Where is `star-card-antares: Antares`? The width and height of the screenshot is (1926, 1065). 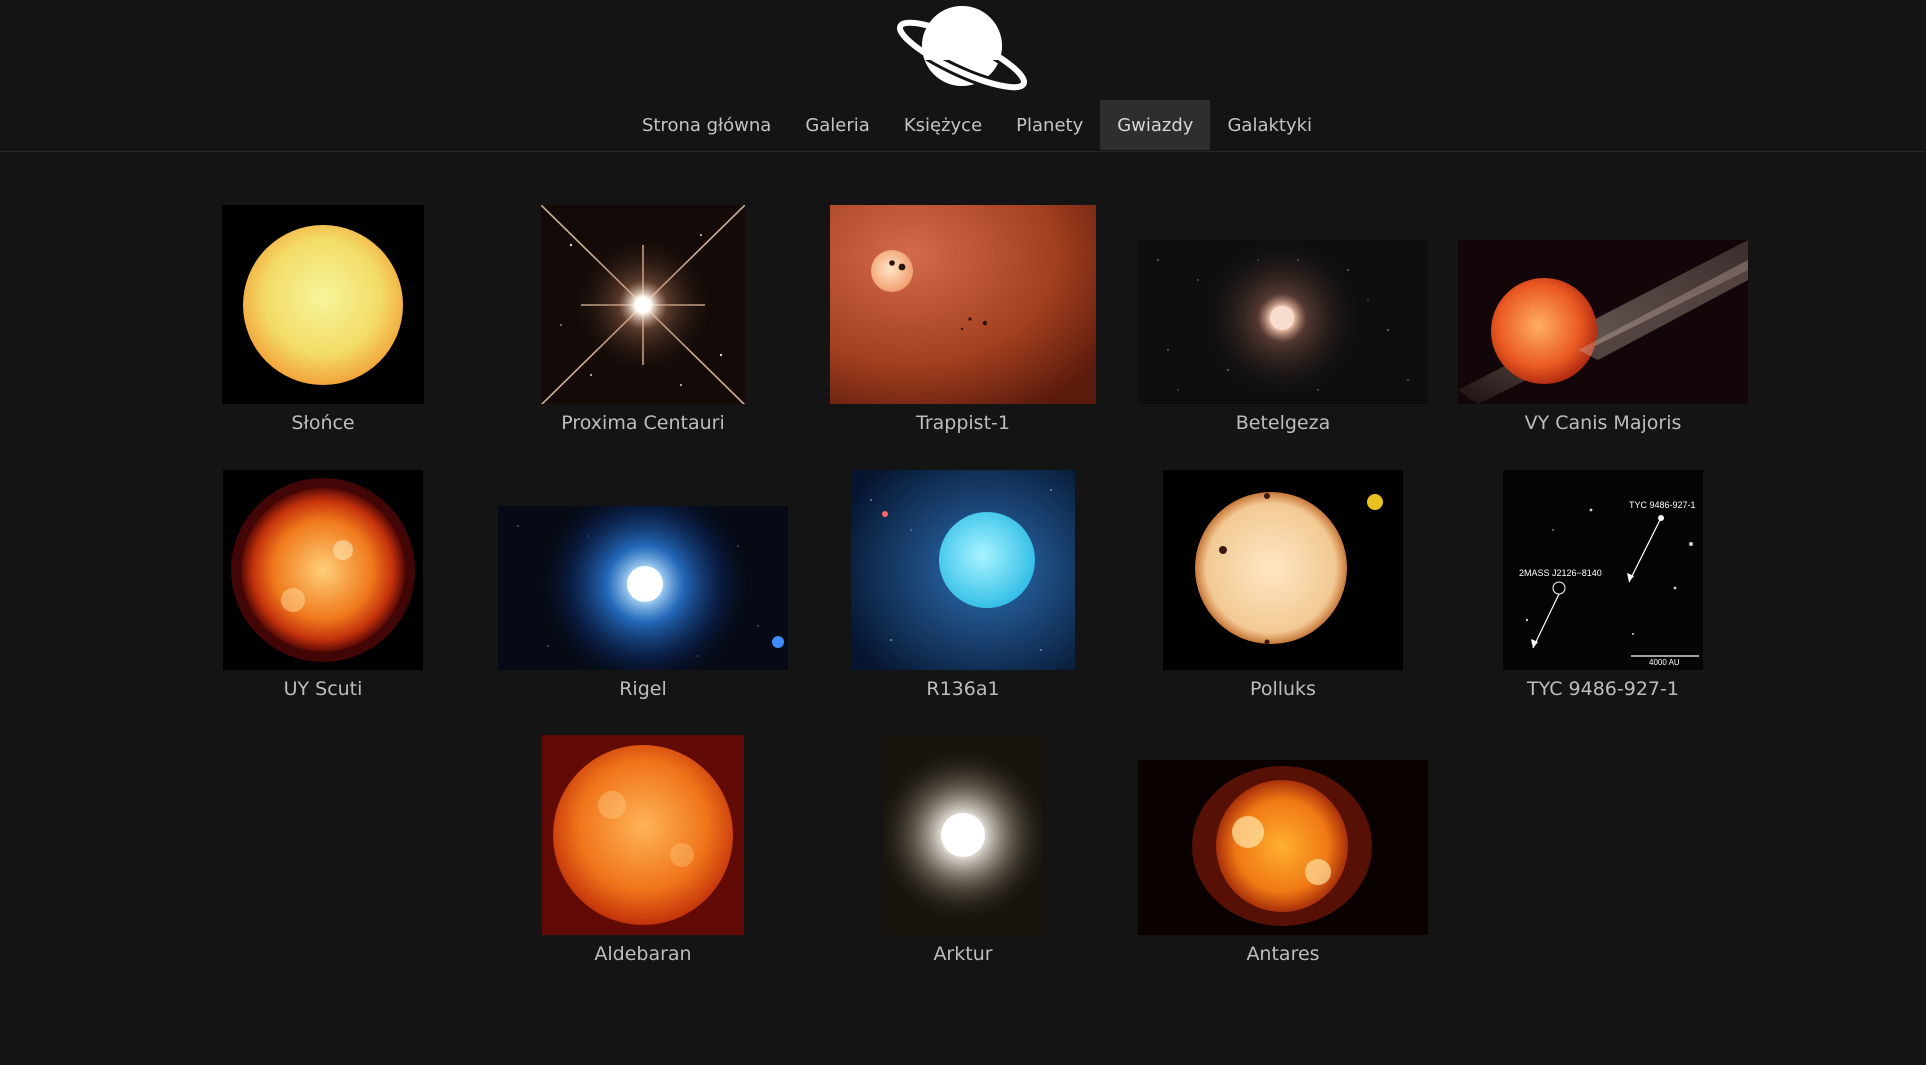 star-card-antares: Antares is located at coordinates (1283, 850).